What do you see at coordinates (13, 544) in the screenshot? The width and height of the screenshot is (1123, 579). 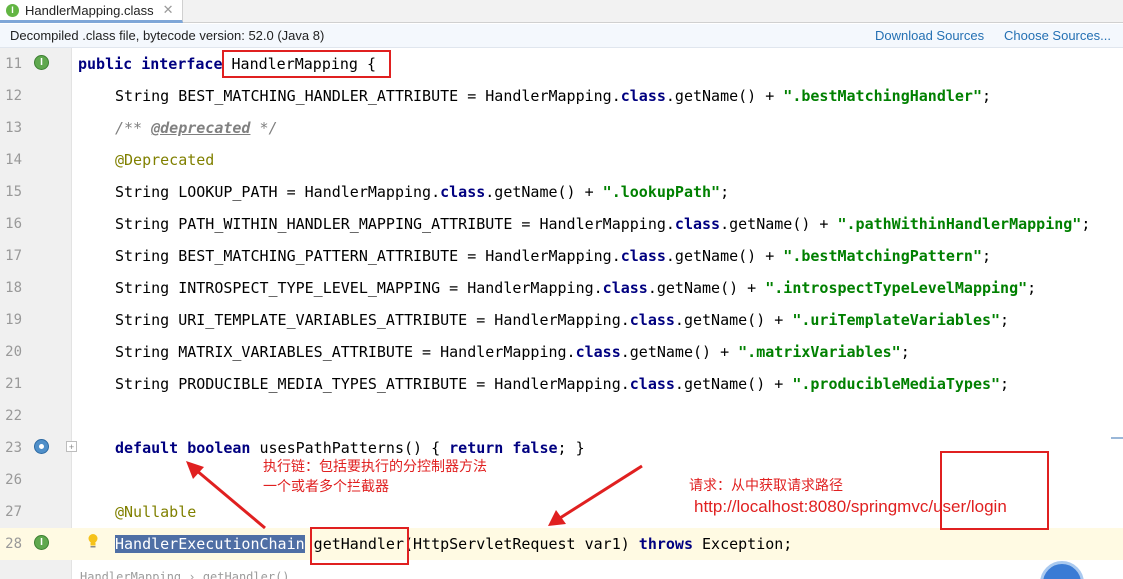 I see `line-number: 28` at bounding box center [13, 544].